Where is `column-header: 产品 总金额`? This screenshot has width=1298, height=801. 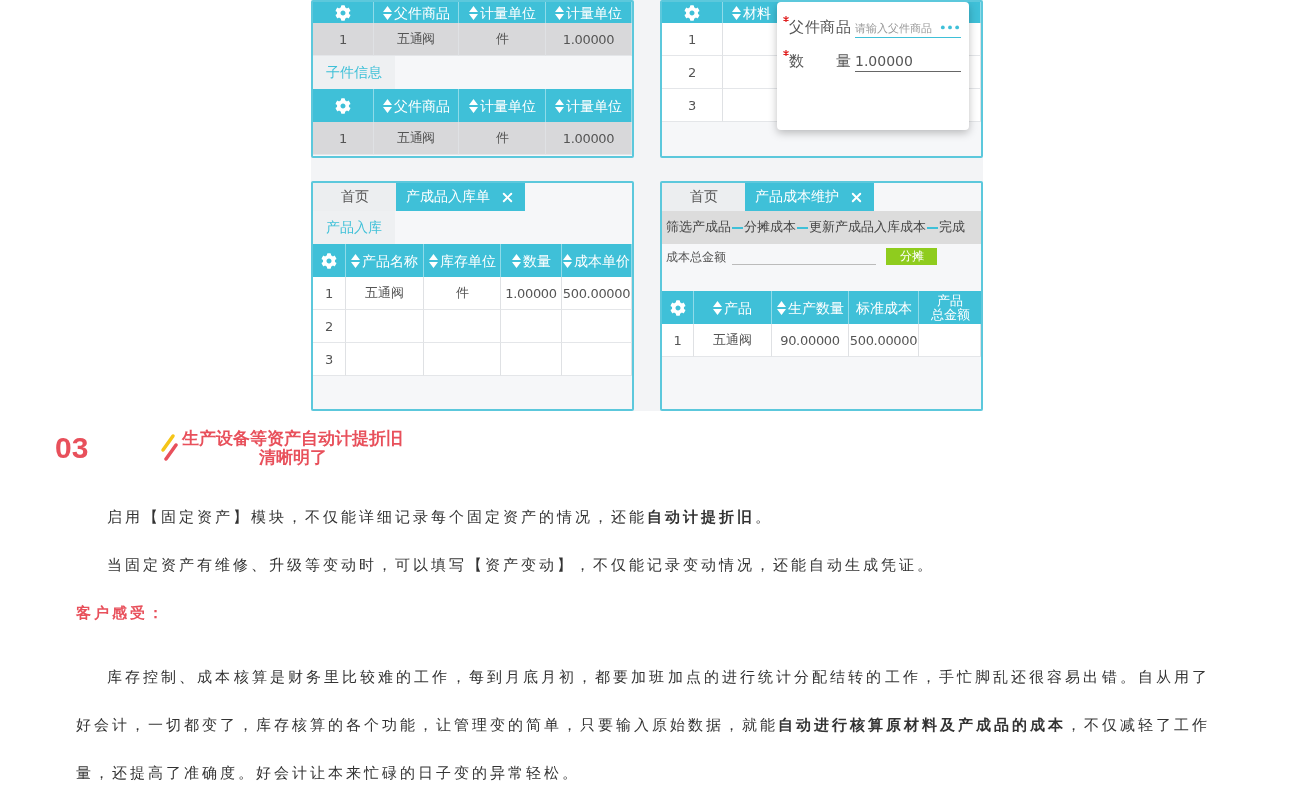
column-header: 产品 总金额 is located at coordinates (950, 307).